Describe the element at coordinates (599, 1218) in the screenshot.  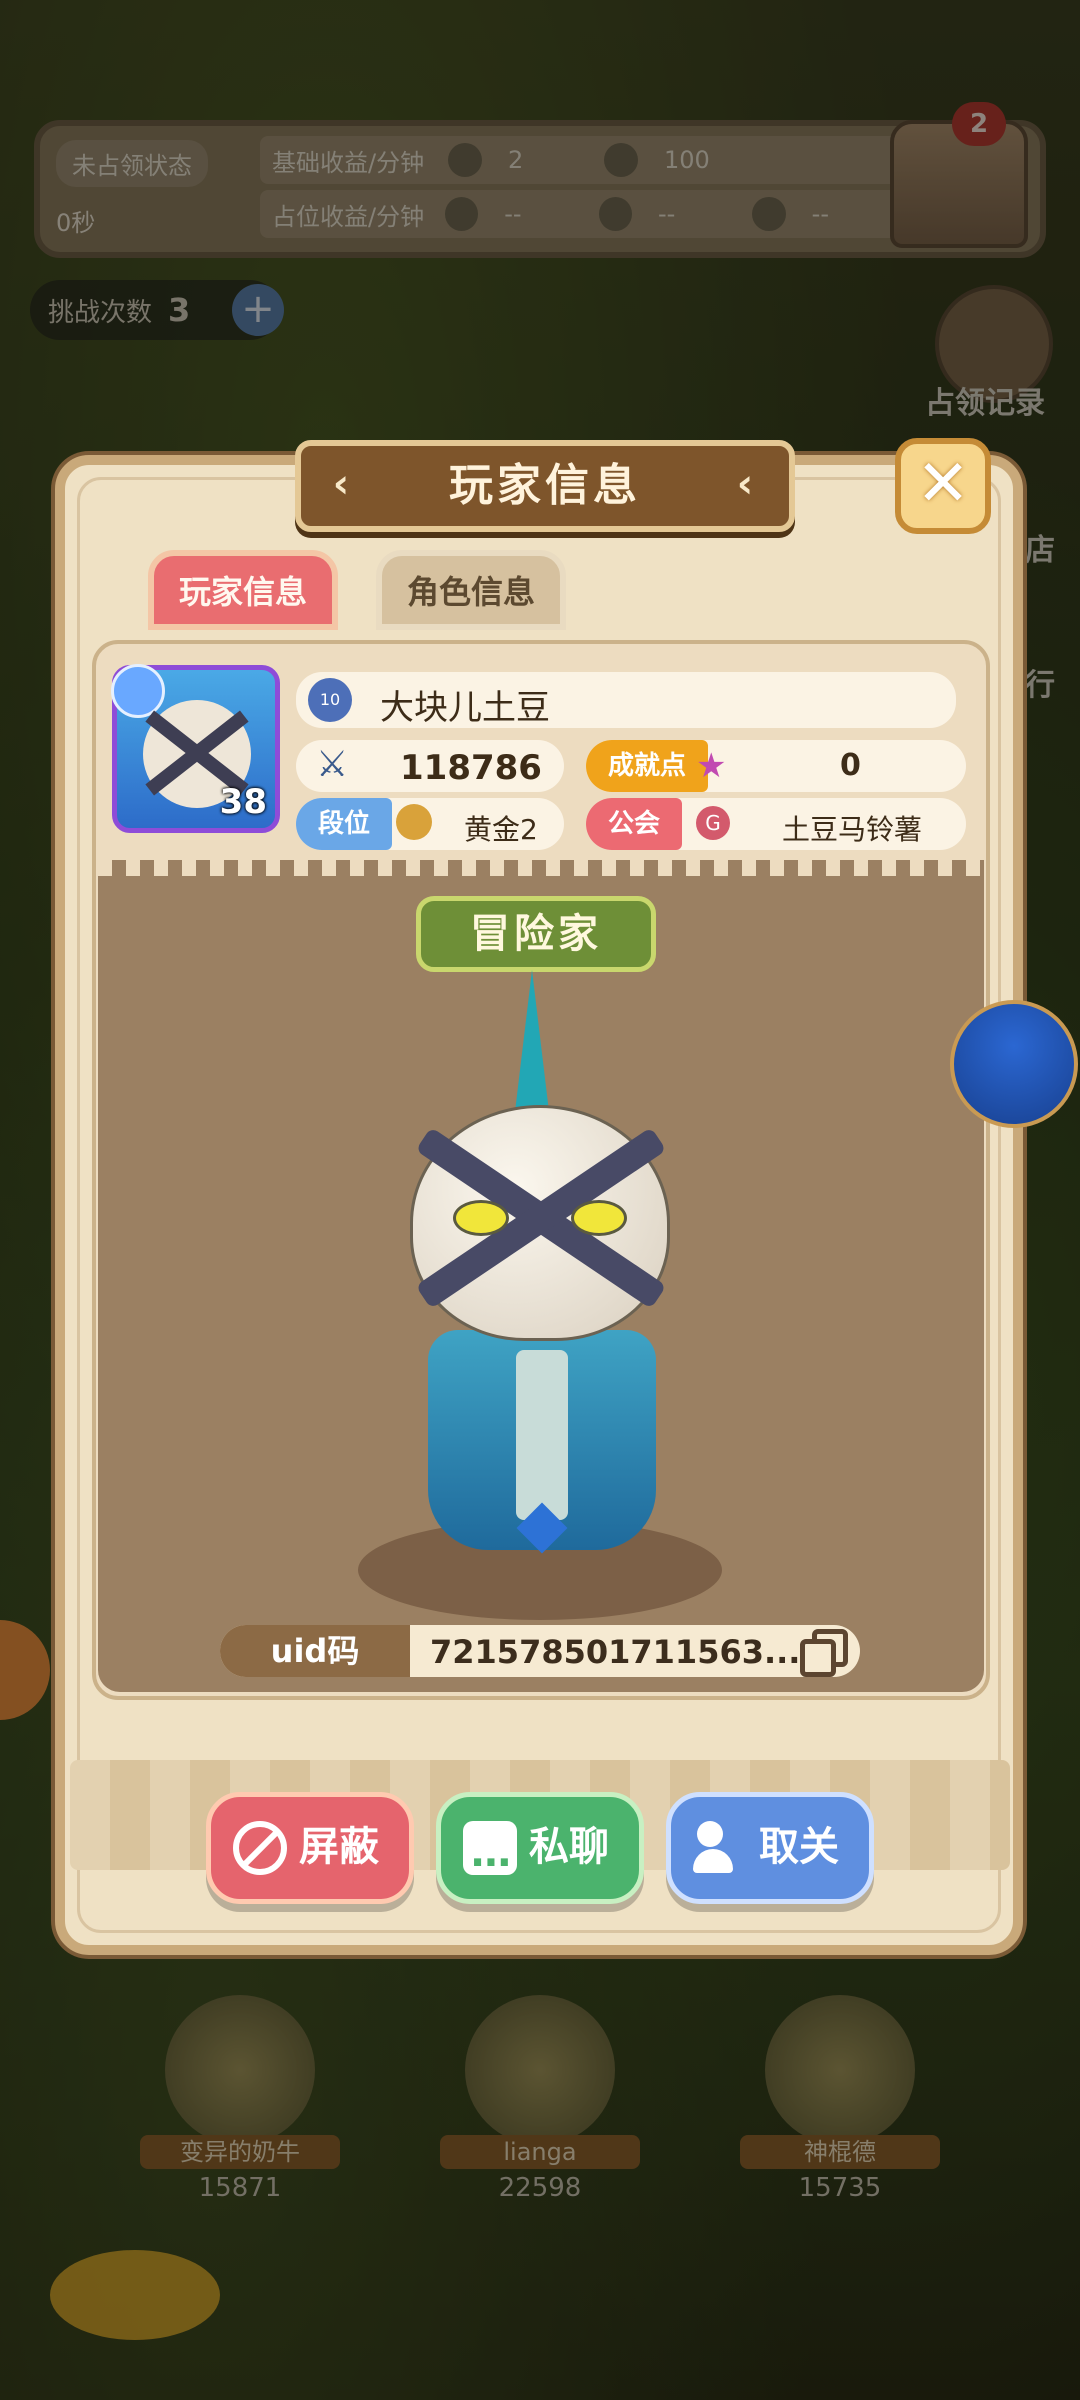
I see `hero-eye-right` at that location.